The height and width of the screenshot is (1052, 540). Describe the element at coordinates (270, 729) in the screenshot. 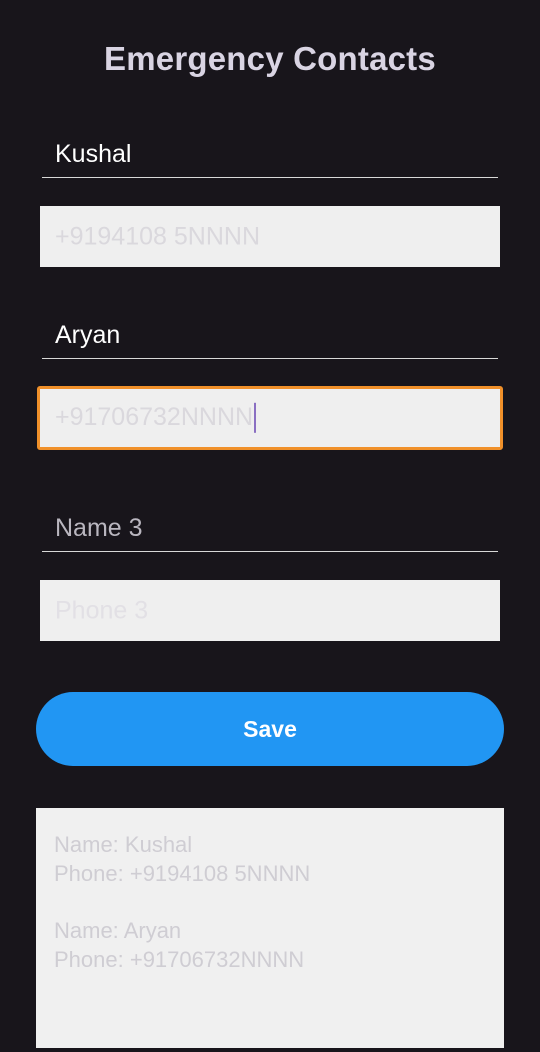

I see `save-button: Save` at that location.